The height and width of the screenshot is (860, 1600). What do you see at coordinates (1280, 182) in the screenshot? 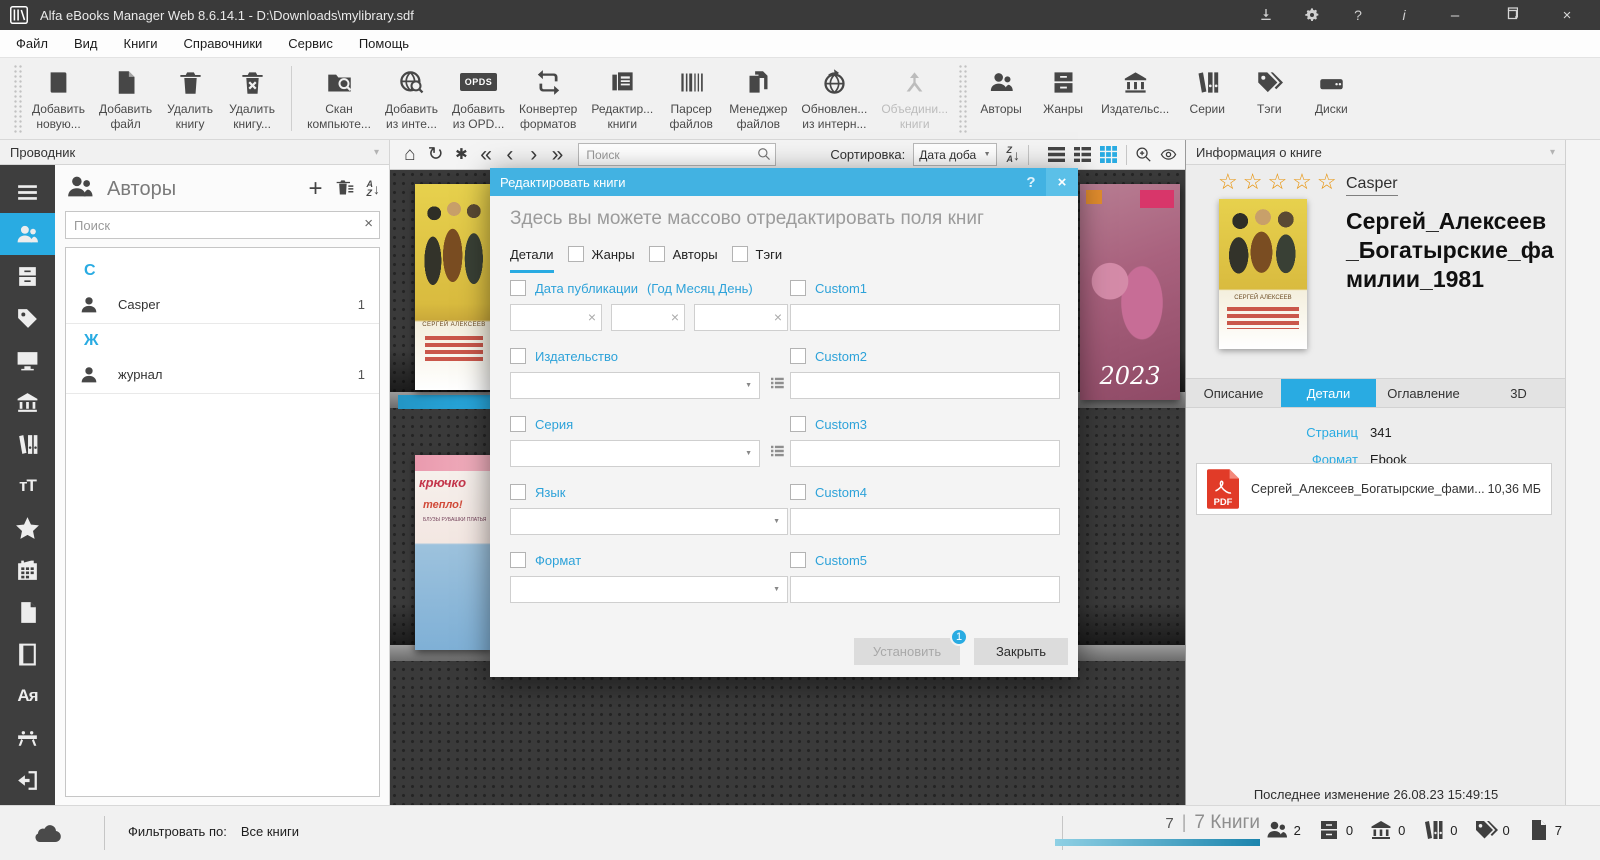
I see `rating-stars: ☆☆☆☆☆` at bounding box center [1280, 182].